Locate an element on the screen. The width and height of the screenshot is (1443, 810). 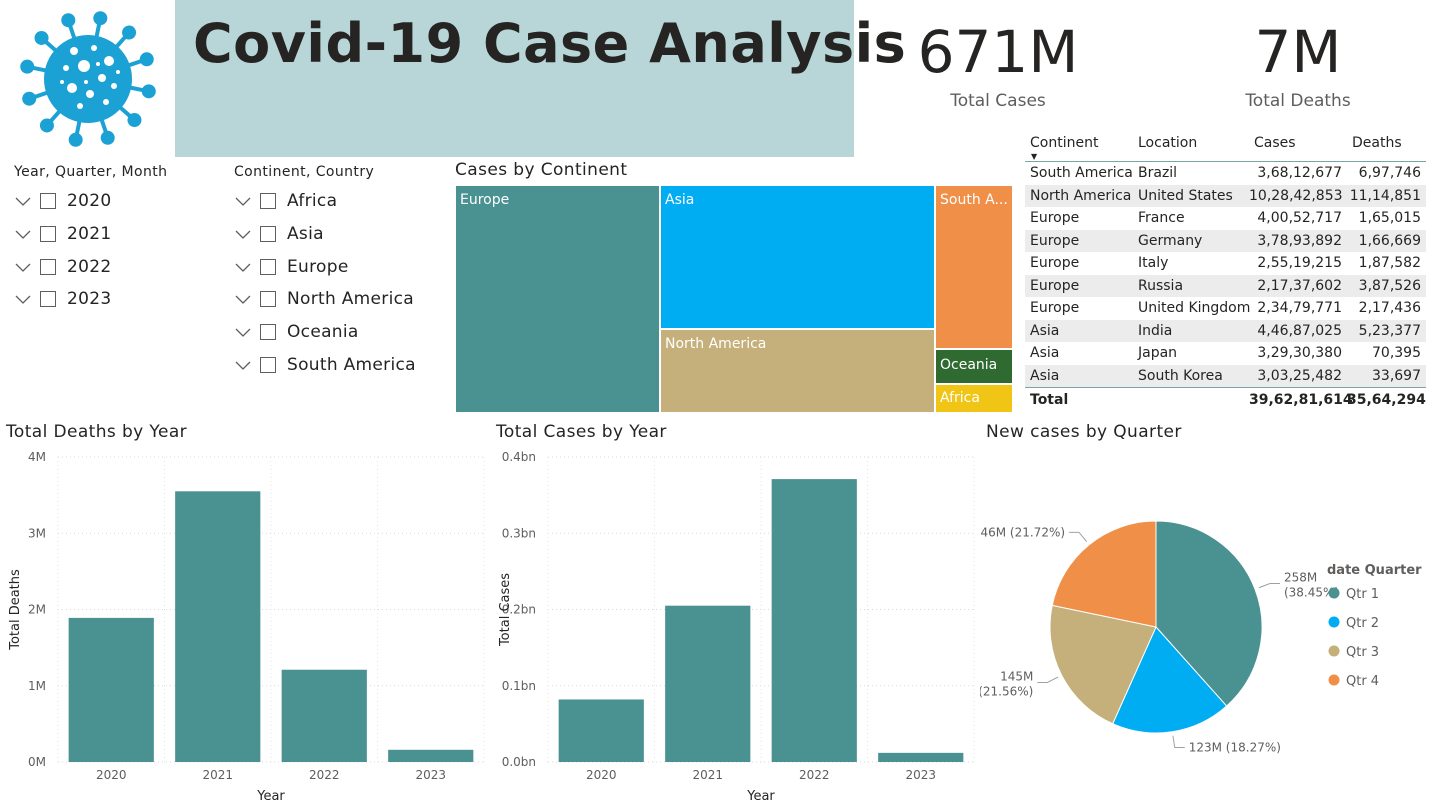
slicer-item: North America is located at coordinates (334, 299).